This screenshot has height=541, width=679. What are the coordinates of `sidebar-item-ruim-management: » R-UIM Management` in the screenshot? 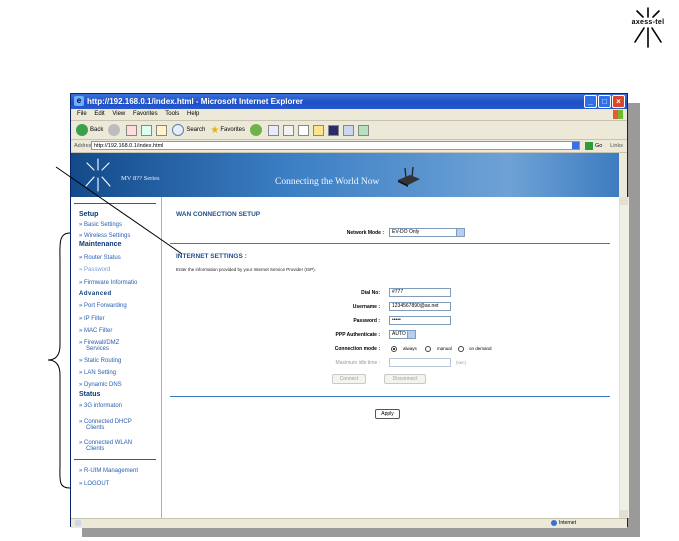 It's located at (119, 471).